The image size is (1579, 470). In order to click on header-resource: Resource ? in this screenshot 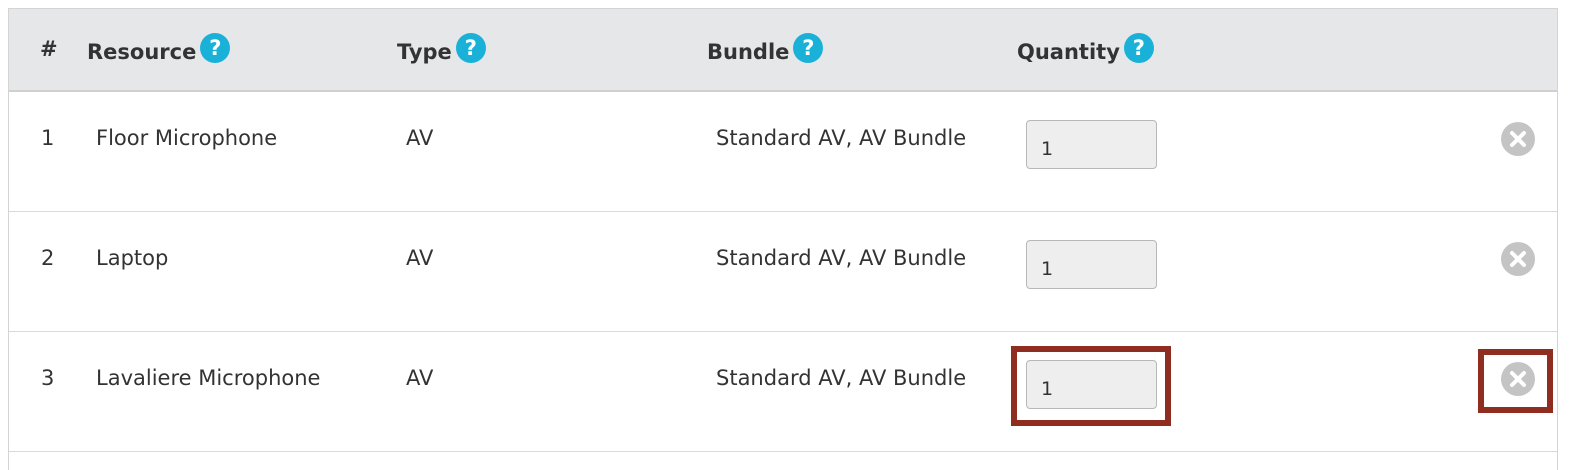, I will do `click(159, 50)`.